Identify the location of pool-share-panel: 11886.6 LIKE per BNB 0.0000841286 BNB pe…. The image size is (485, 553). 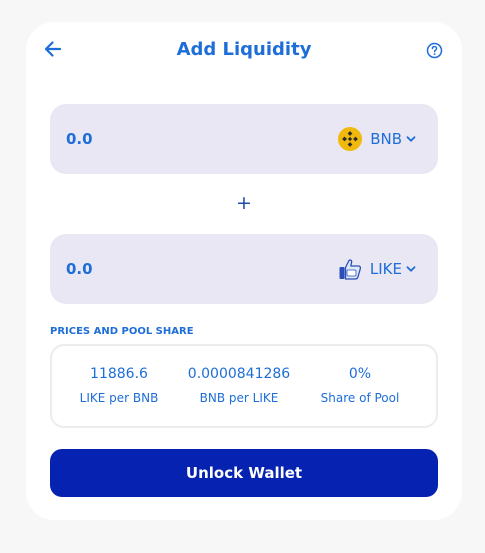
(244, 386).